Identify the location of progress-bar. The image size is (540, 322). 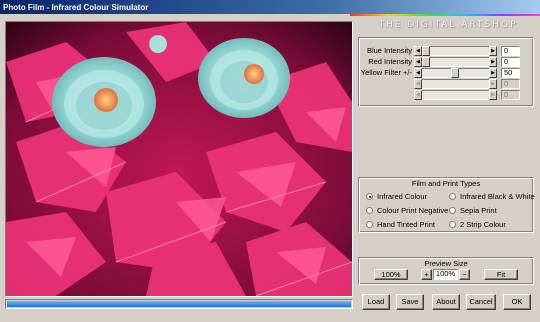
(179, 304).